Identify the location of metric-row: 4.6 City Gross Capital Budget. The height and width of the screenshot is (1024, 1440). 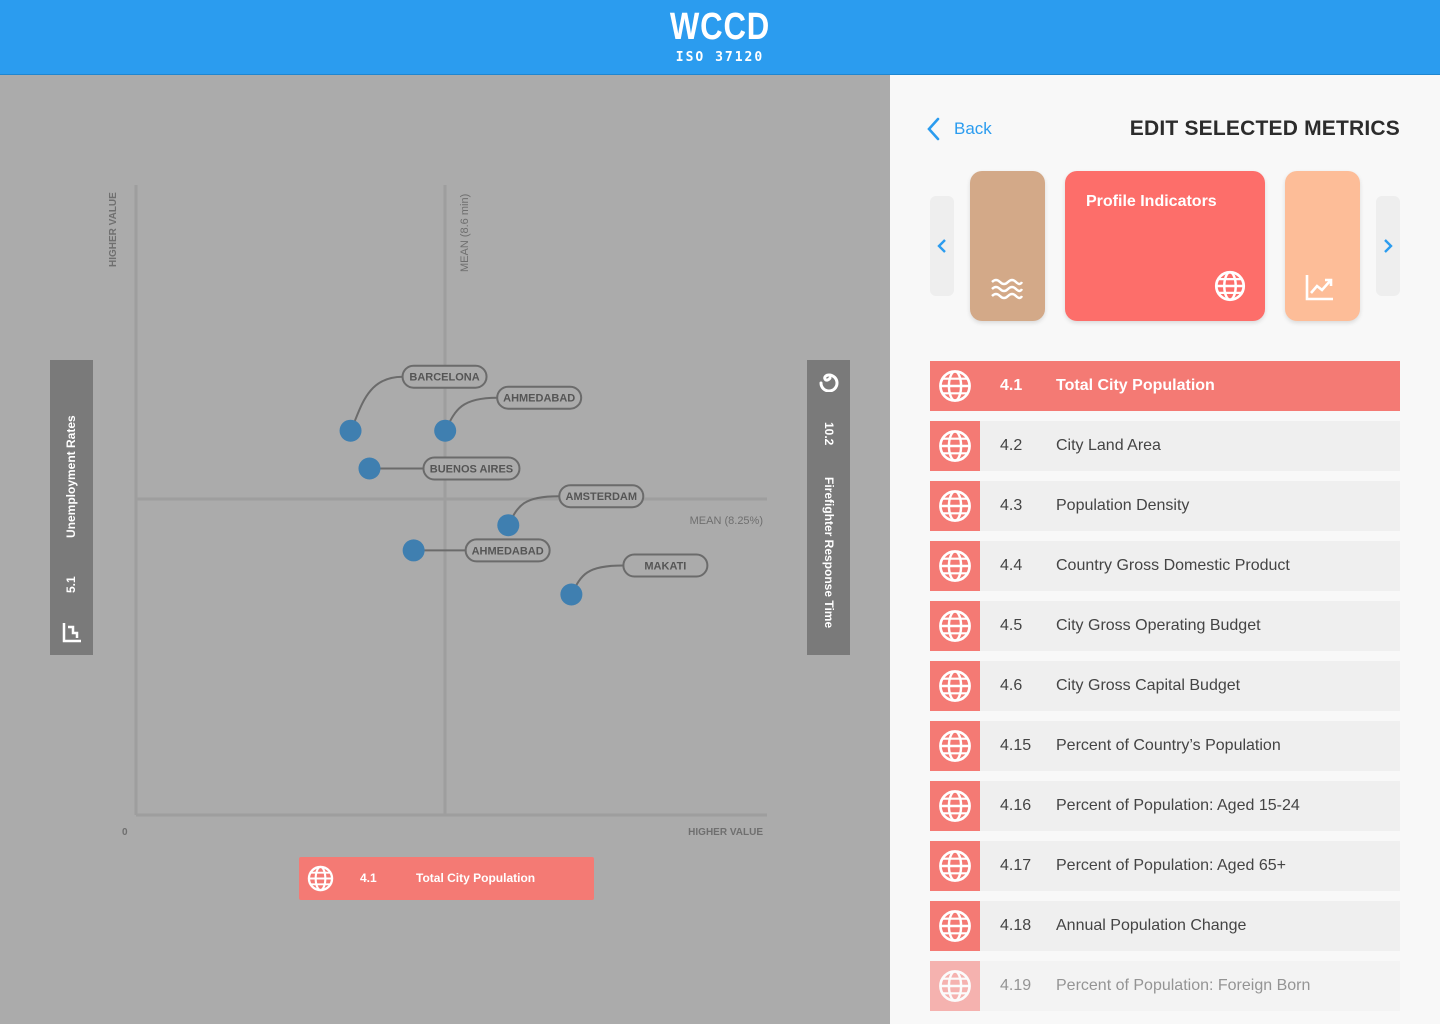
(1165, 686).